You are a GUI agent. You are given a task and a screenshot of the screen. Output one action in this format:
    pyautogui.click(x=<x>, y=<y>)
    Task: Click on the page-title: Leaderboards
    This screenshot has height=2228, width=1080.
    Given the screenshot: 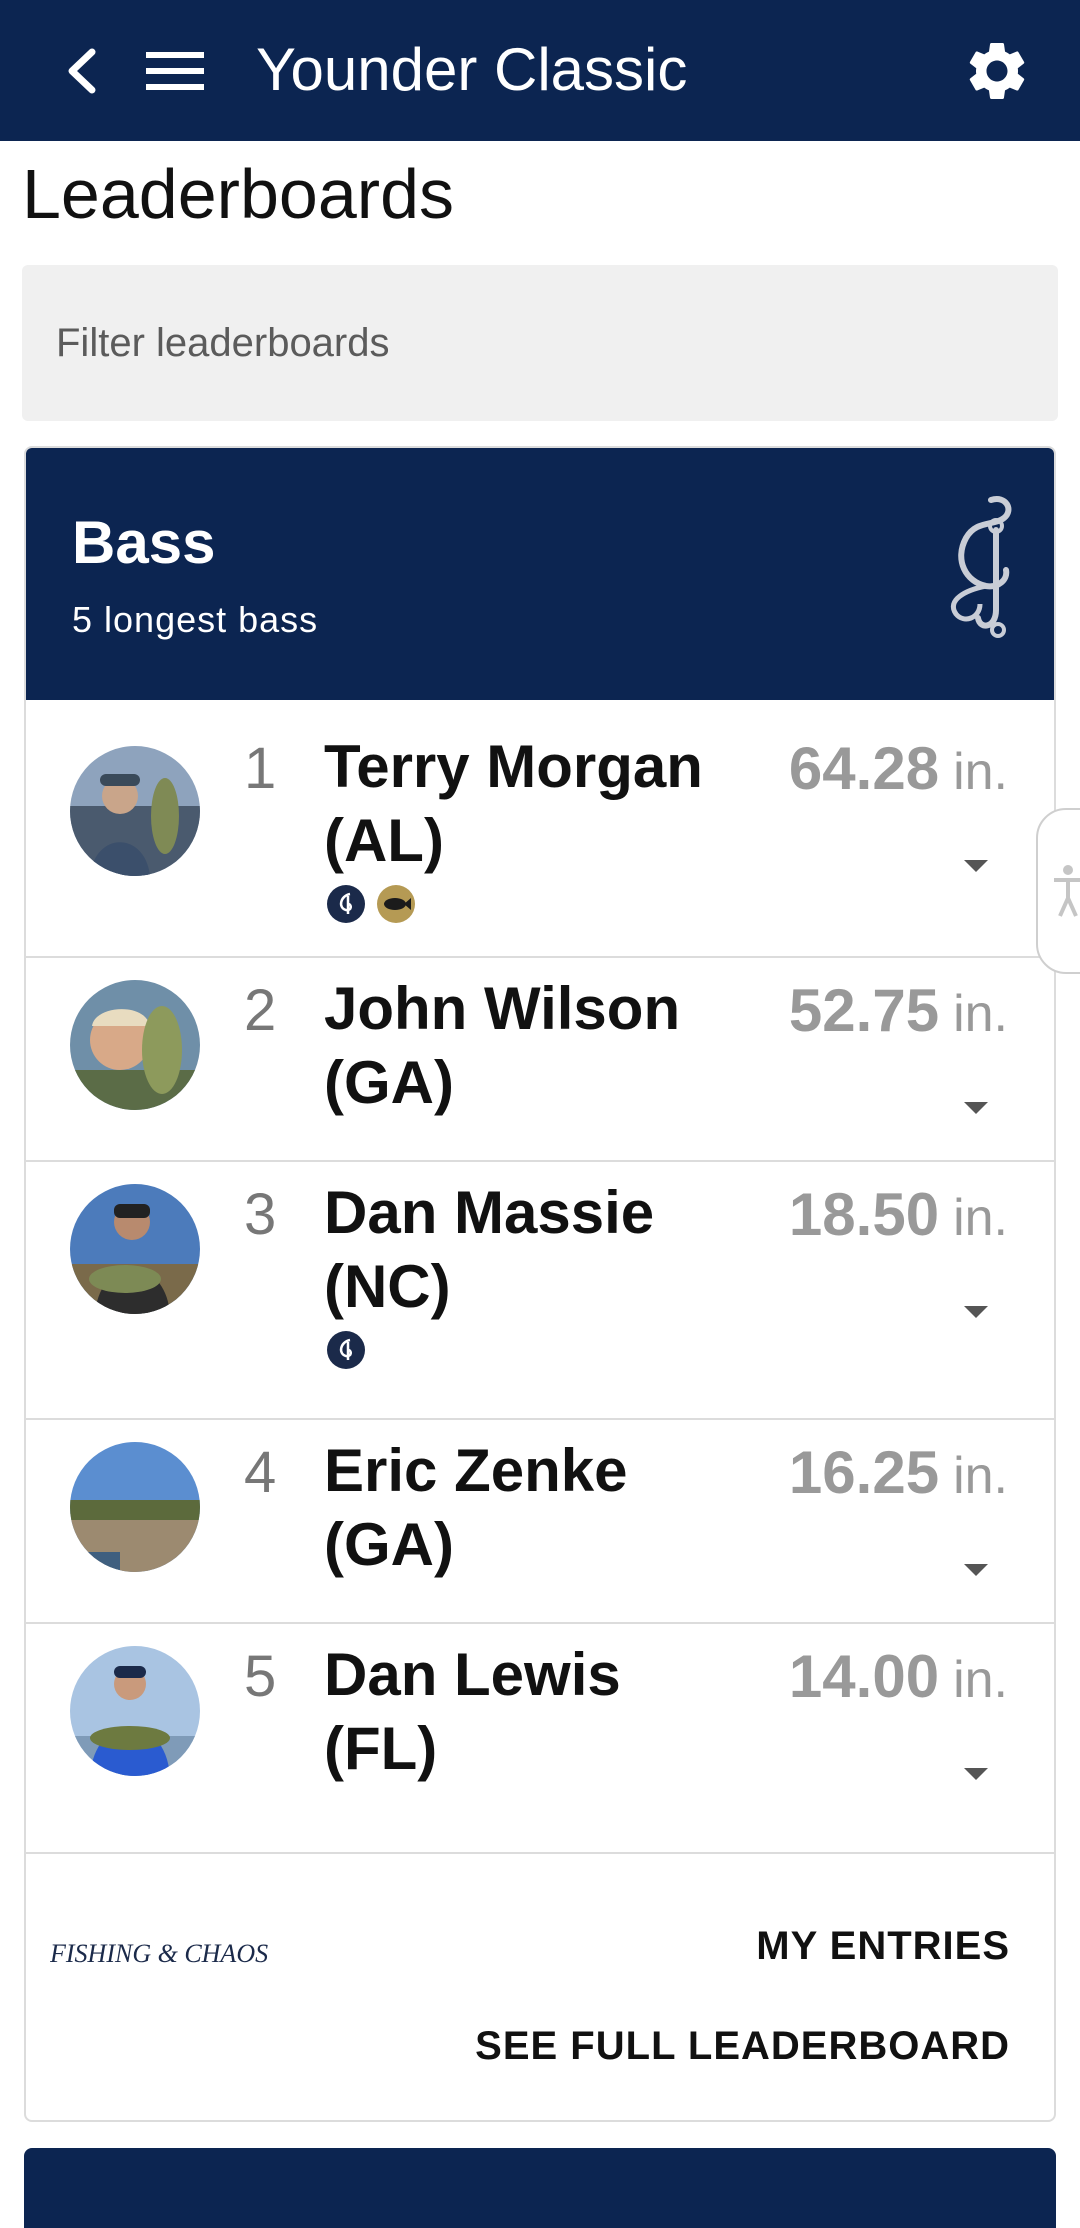 What is the action you would take?
    pyautogui.click(x=238, y=194)
    